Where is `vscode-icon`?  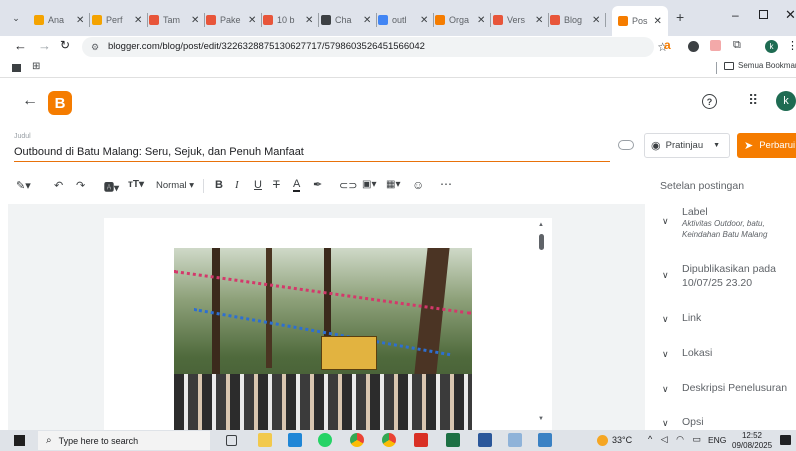 vscode-icon is located at coordinates (295, 440).